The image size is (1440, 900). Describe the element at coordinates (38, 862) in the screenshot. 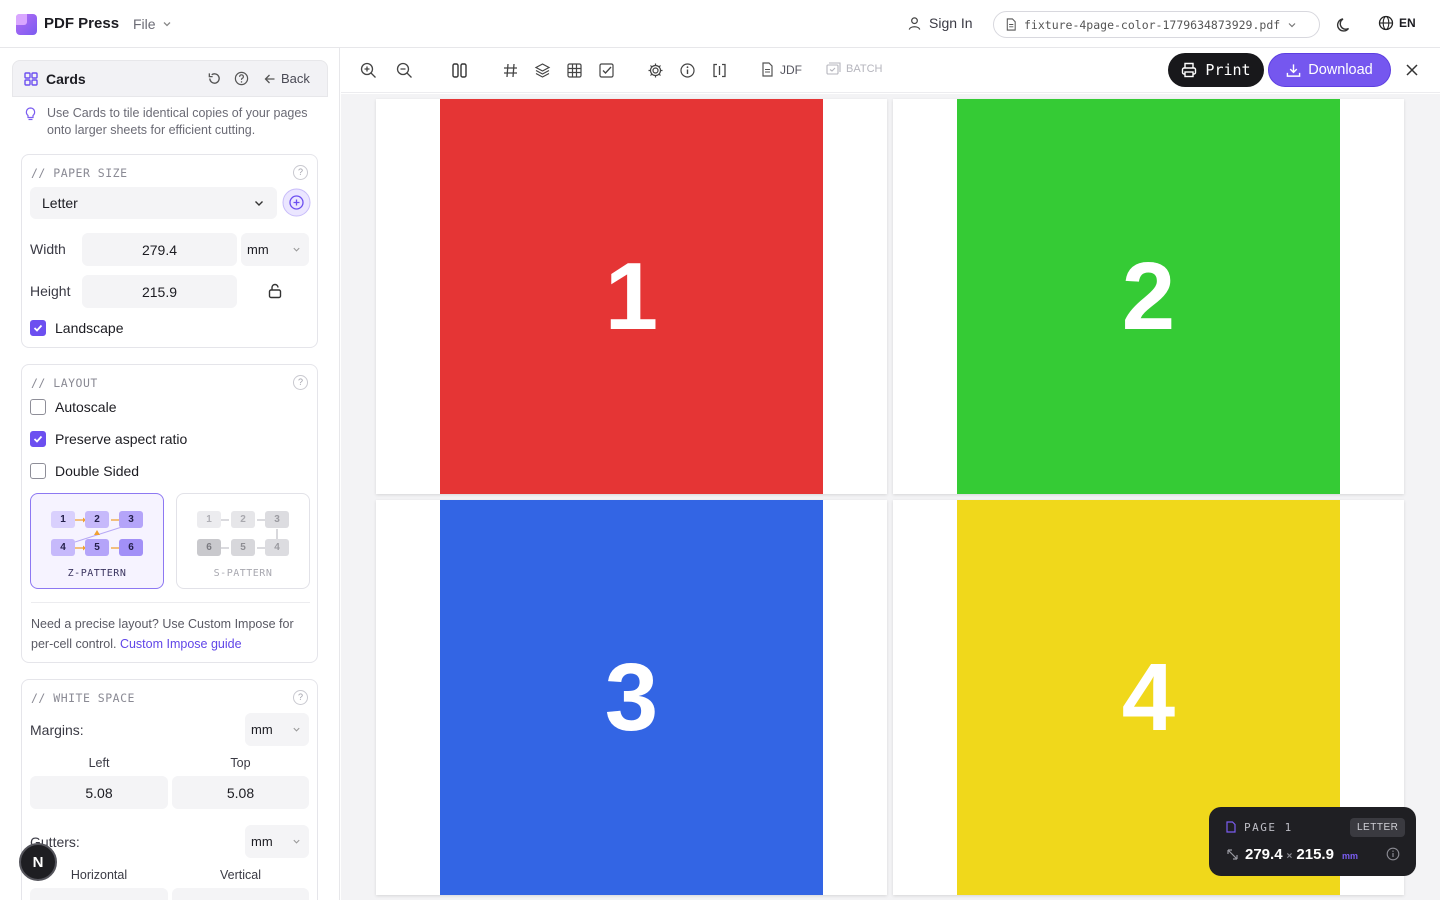

I see `user-avatar: N` at that location.